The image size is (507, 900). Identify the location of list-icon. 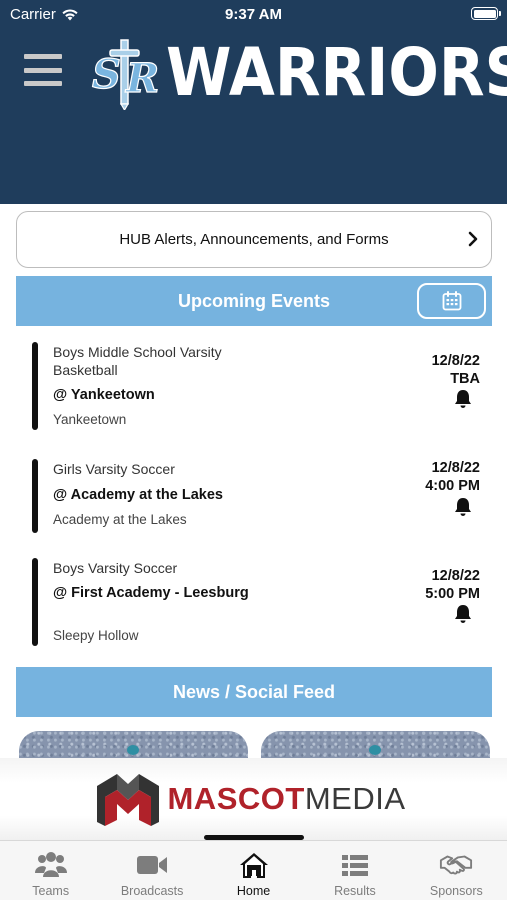
(354, 865).